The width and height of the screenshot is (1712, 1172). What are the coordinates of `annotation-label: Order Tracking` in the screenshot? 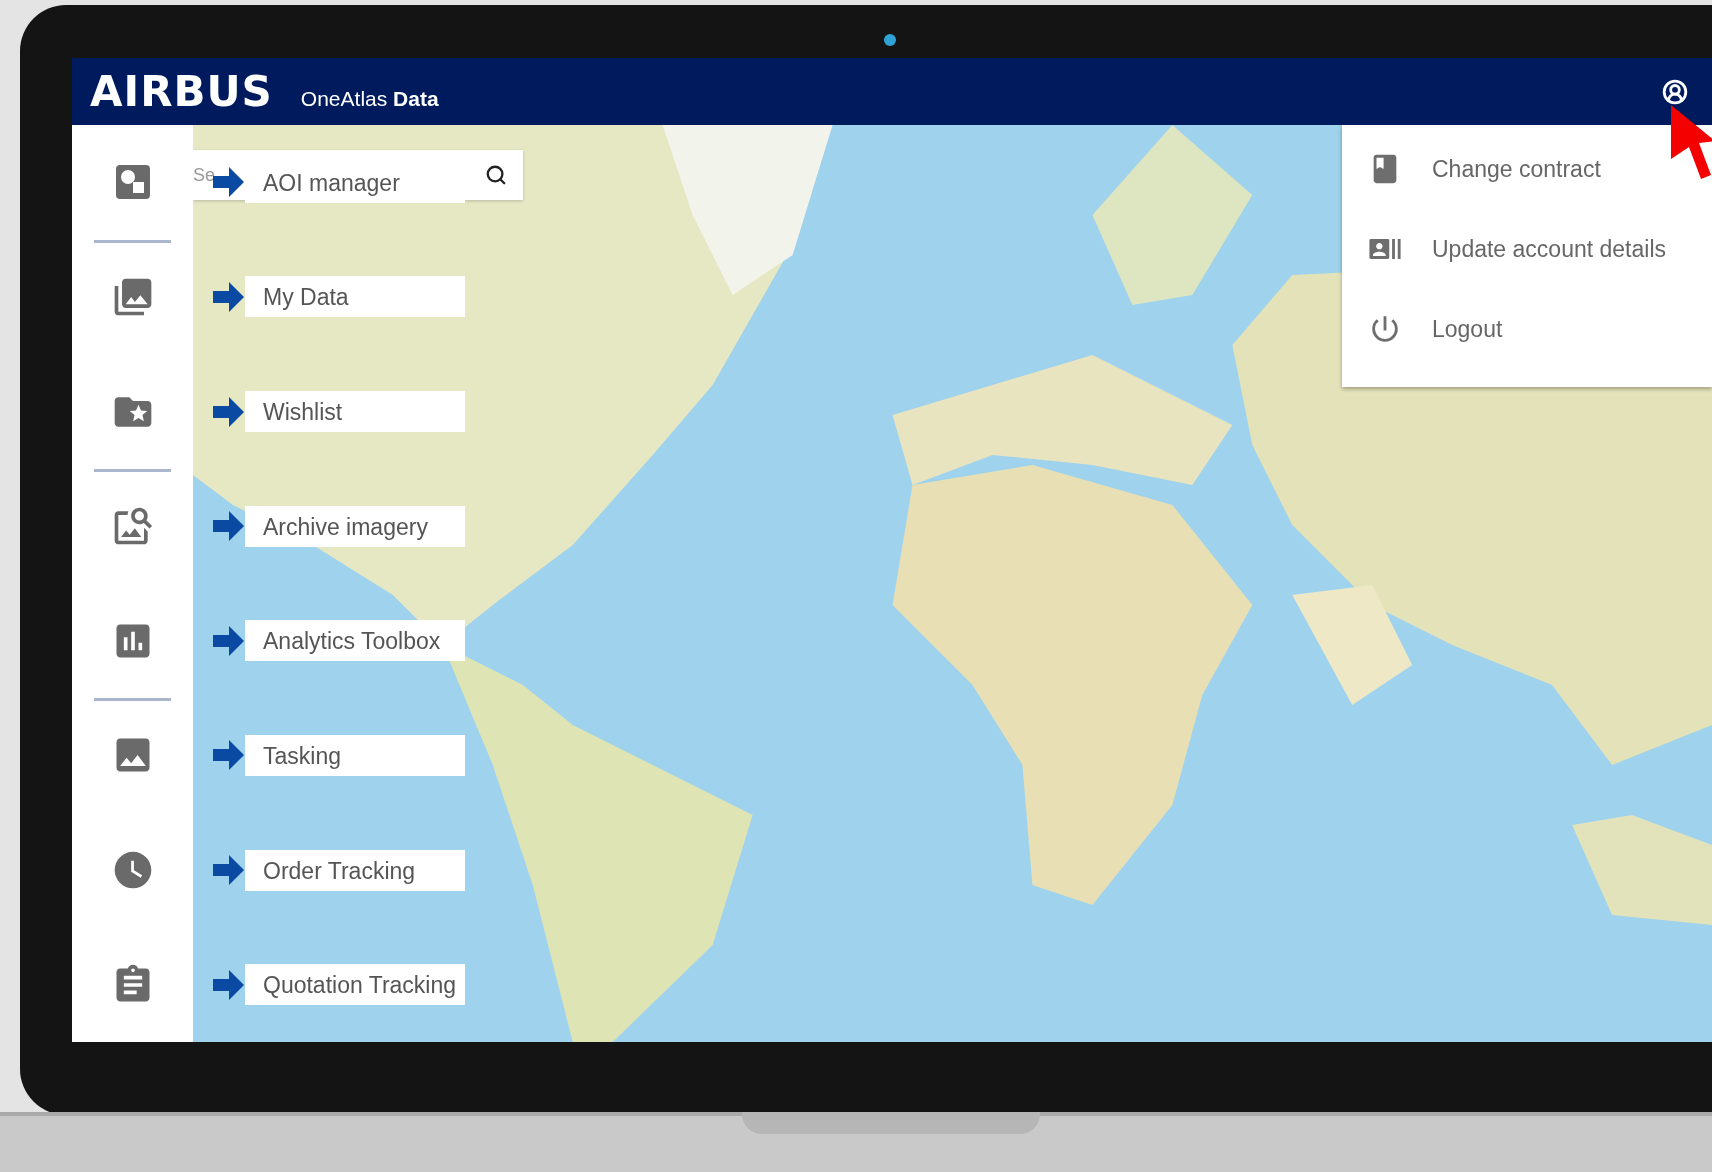 It's located at (355, 870).